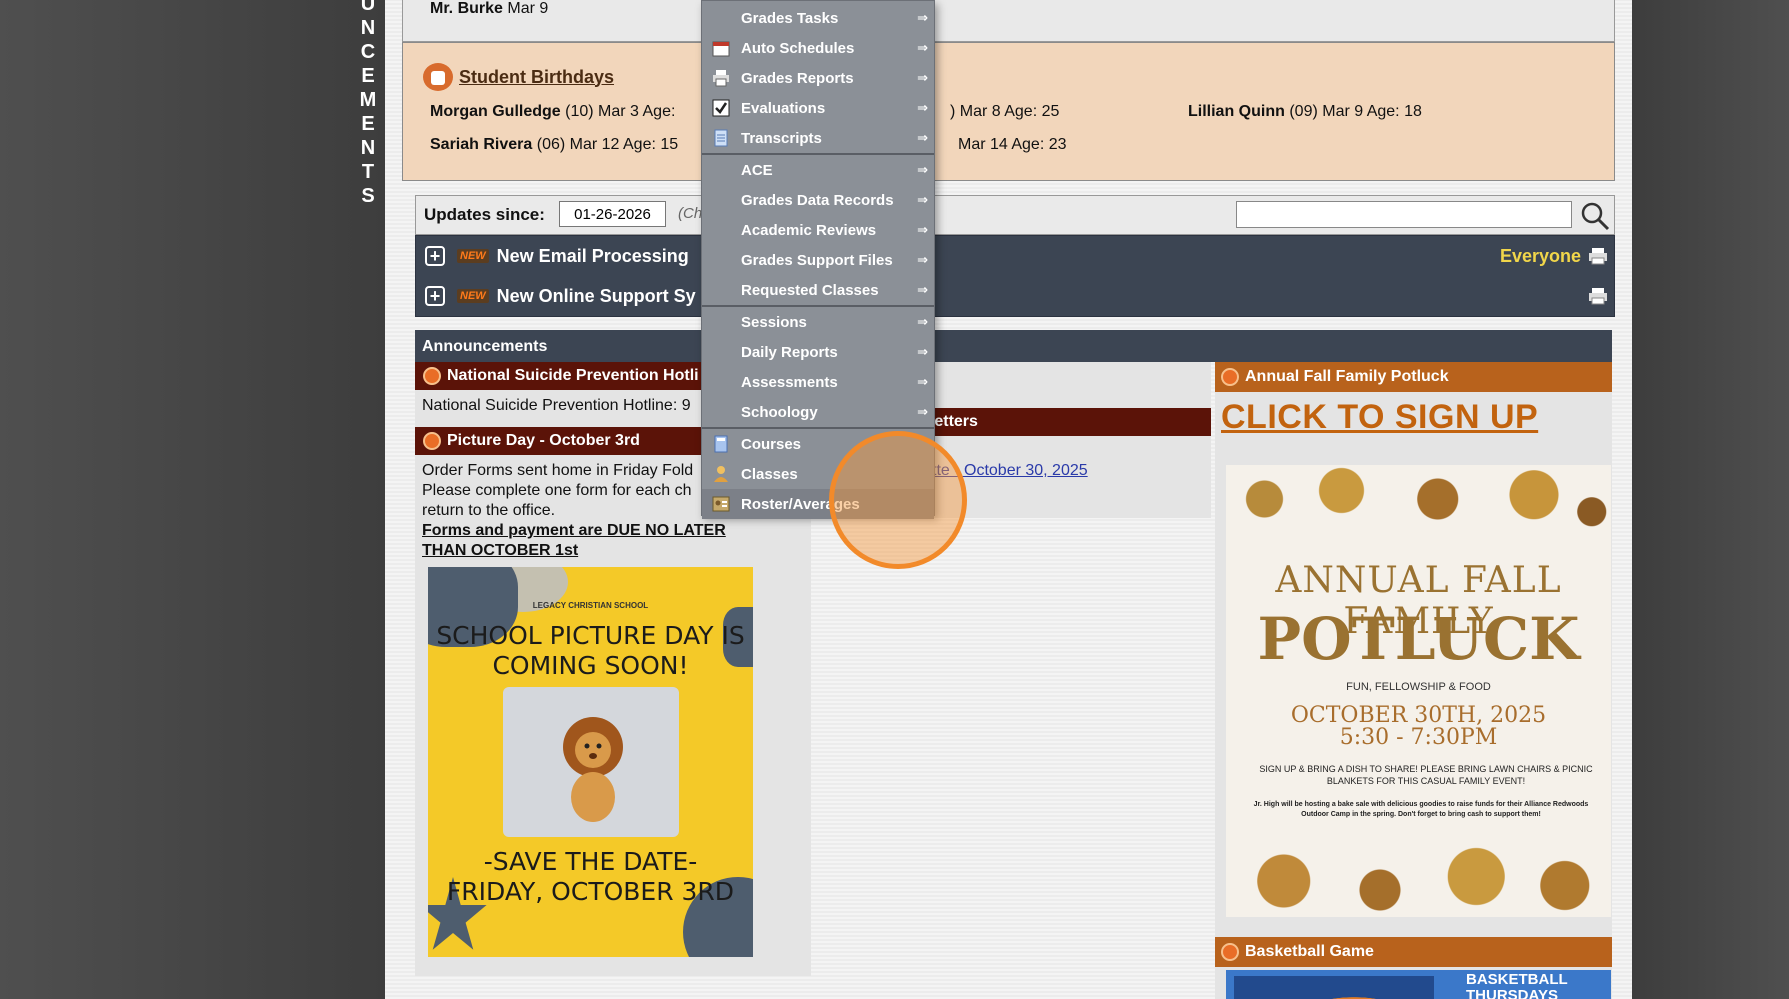 The height and width of the screenshot is (999, 1789). Describe the element at coordinates (1012, 144) in the screenshot. I see `birthday-entry: Mar 14 Age: 23` at that location.